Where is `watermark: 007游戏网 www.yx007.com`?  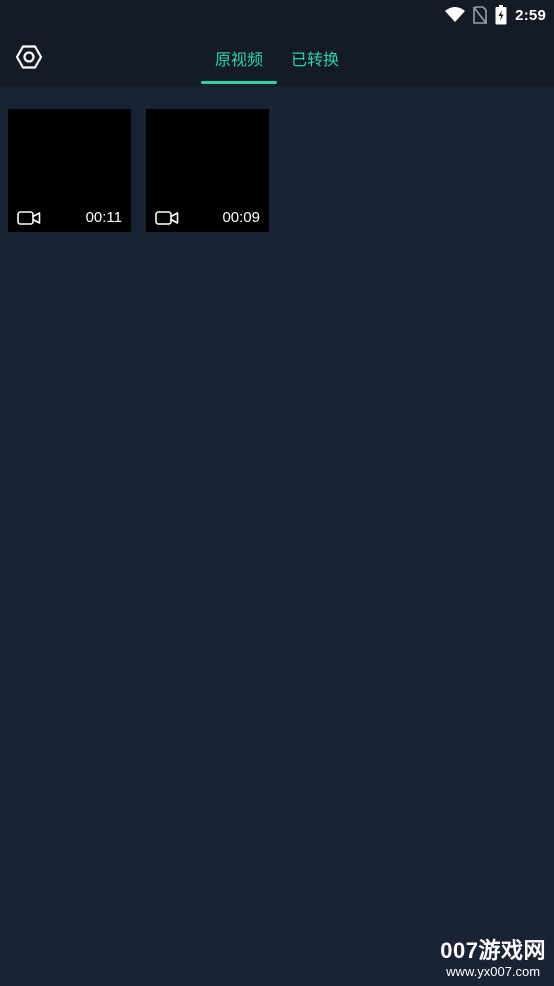
watermark: 007游戏网 www.yx007.com is located at coordinates (493, 959).